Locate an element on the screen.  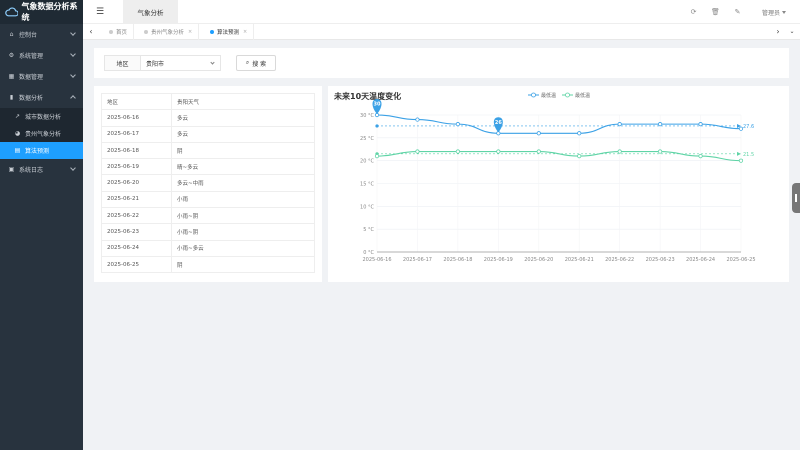
cell-weather: 小雨 is located at coordinates (243, 199).